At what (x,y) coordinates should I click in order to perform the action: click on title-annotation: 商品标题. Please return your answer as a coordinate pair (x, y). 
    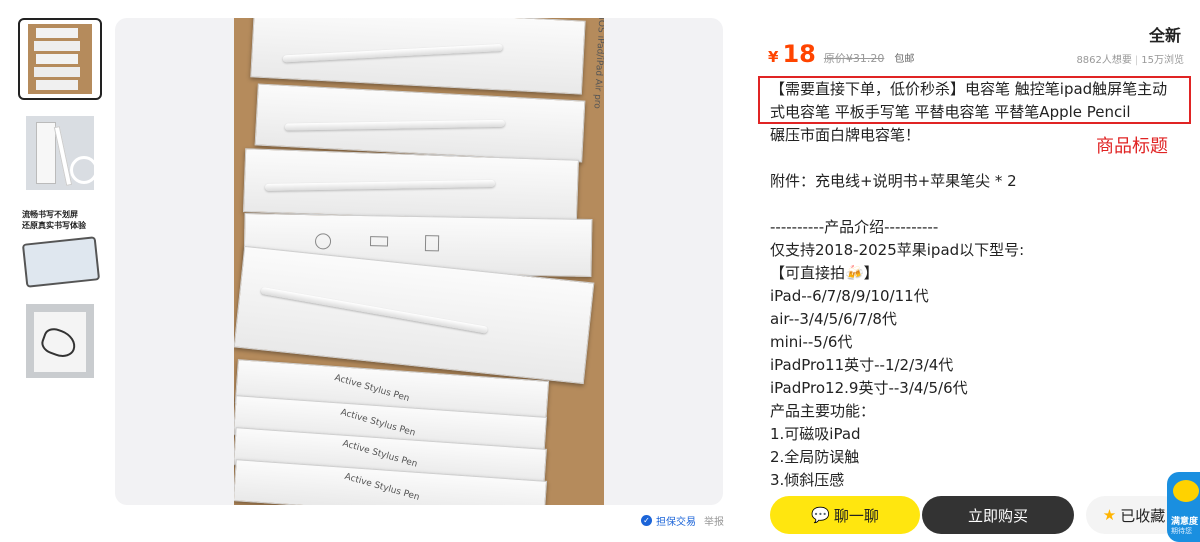
    Looking at the image, I should click on (1132, 146).